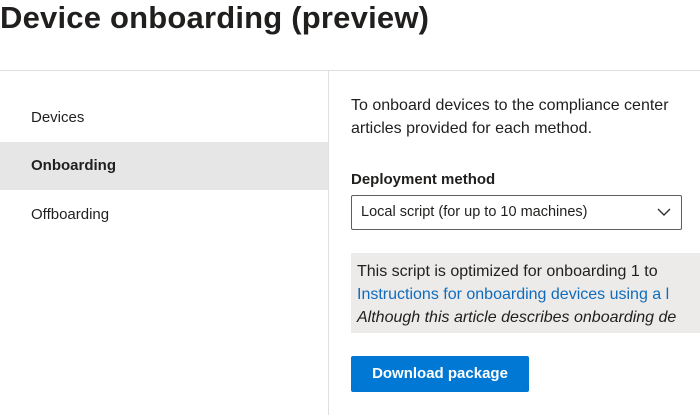 The image size is (700, 415). Describe the element at coordinates (70, 214) in the screenshot. I see `sidebar-item-label: Offboarding` at that location.